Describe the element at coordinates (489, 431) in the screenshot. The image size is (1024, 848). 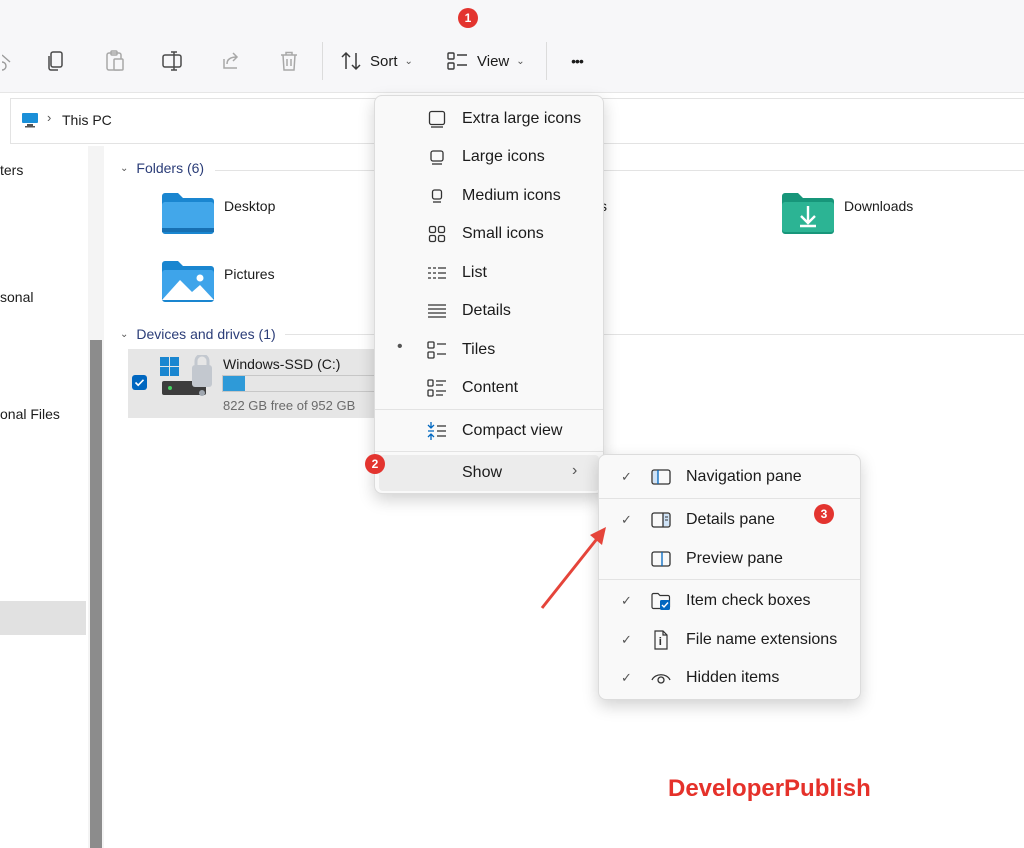
I see `menu-item-compact-view: Compact view` at that location.